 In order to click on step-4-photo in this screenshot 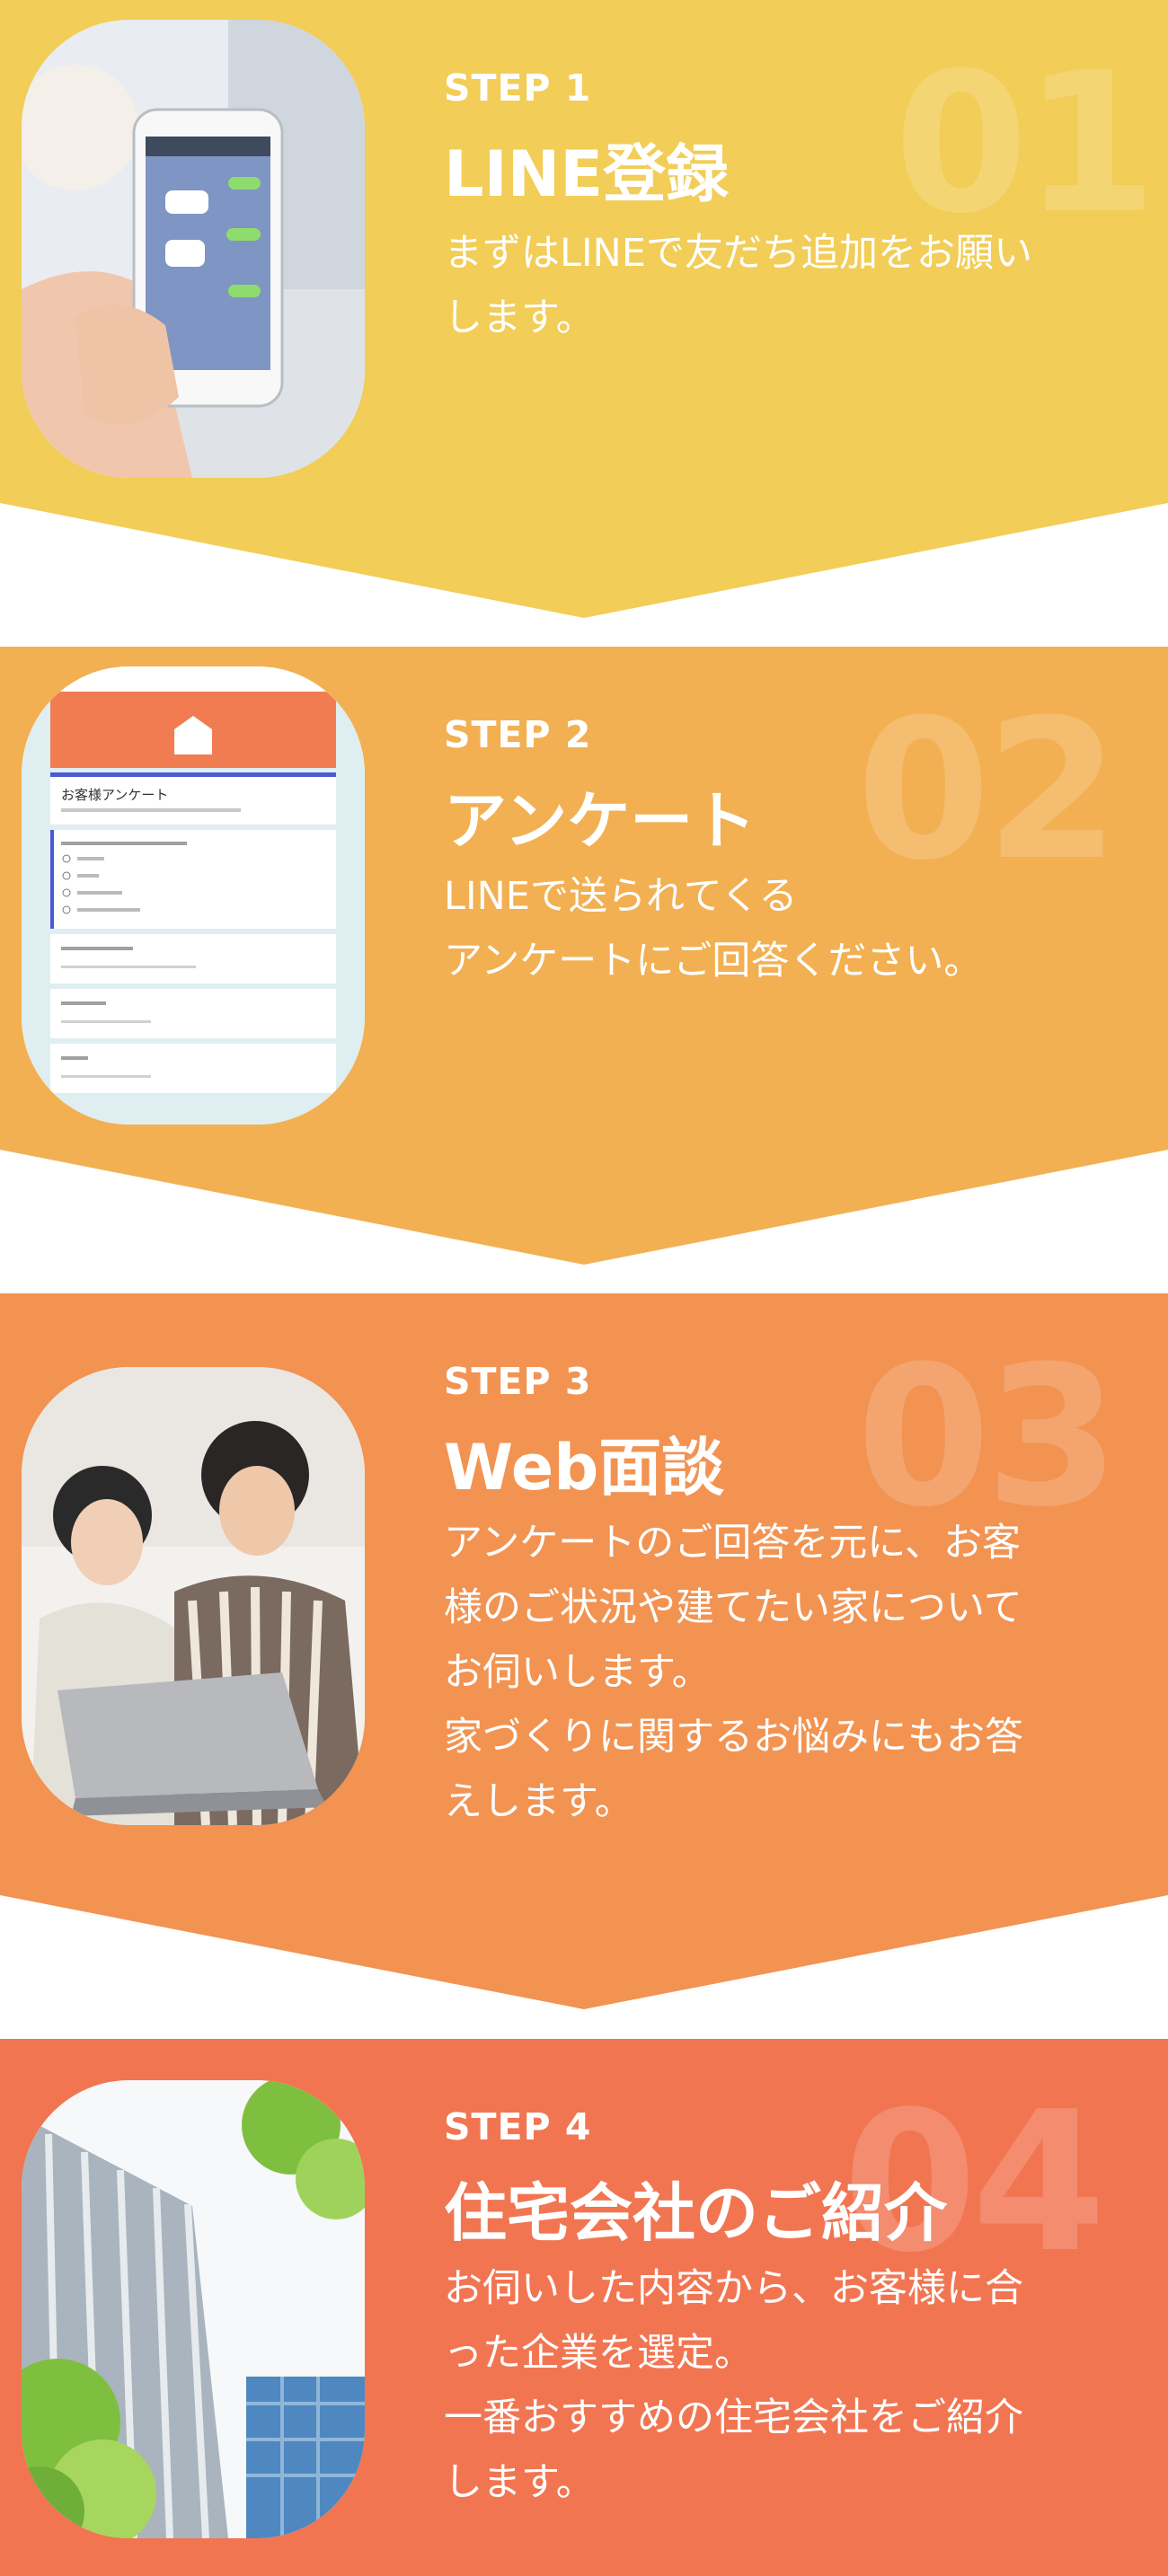, I will do `click(193, 2309)`.